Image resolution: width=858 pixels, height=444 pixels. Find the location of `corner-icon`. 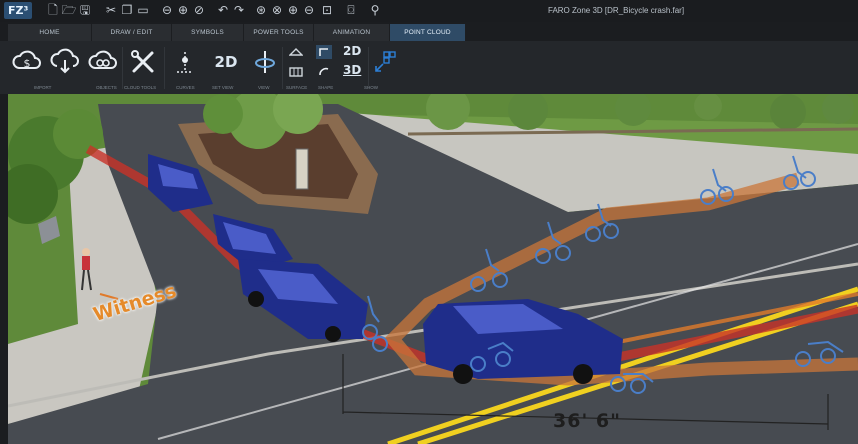

corner-icon is located at coordinates (323, 52).